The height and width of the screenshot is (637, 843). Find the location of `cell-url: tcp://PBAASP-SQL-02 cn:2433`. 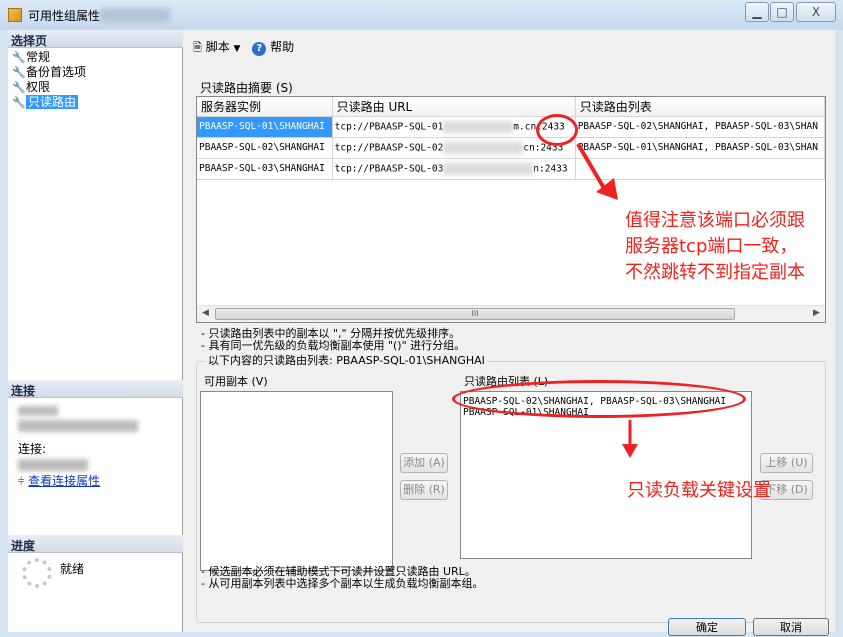

cell-url: tcp://PBAASP-SQL-02 cn:2433 is located at coordinates (454, 148).